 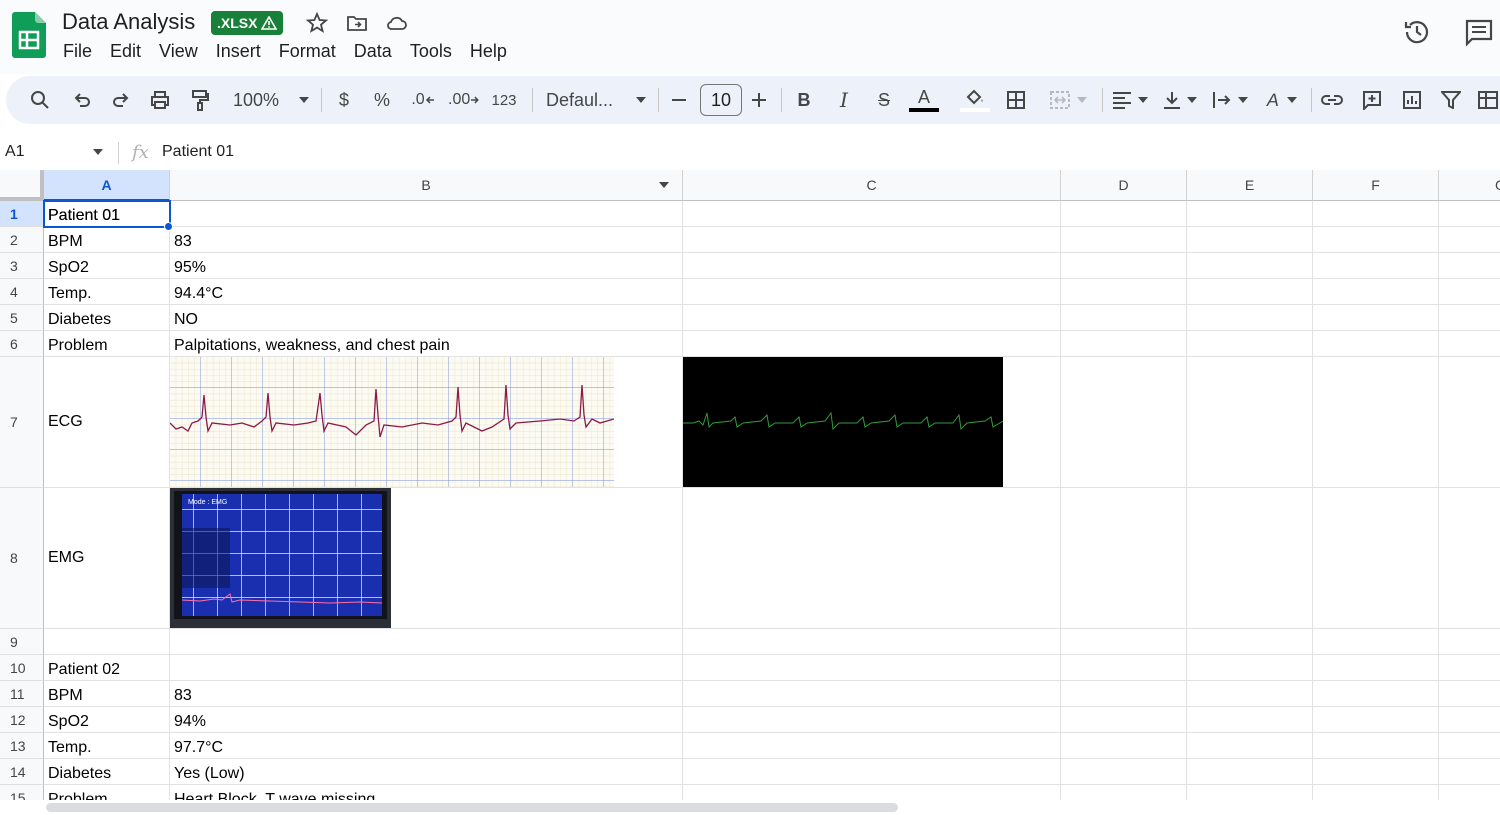 I want to click on formula-input: Patient 01, so click(x=198, y=152).